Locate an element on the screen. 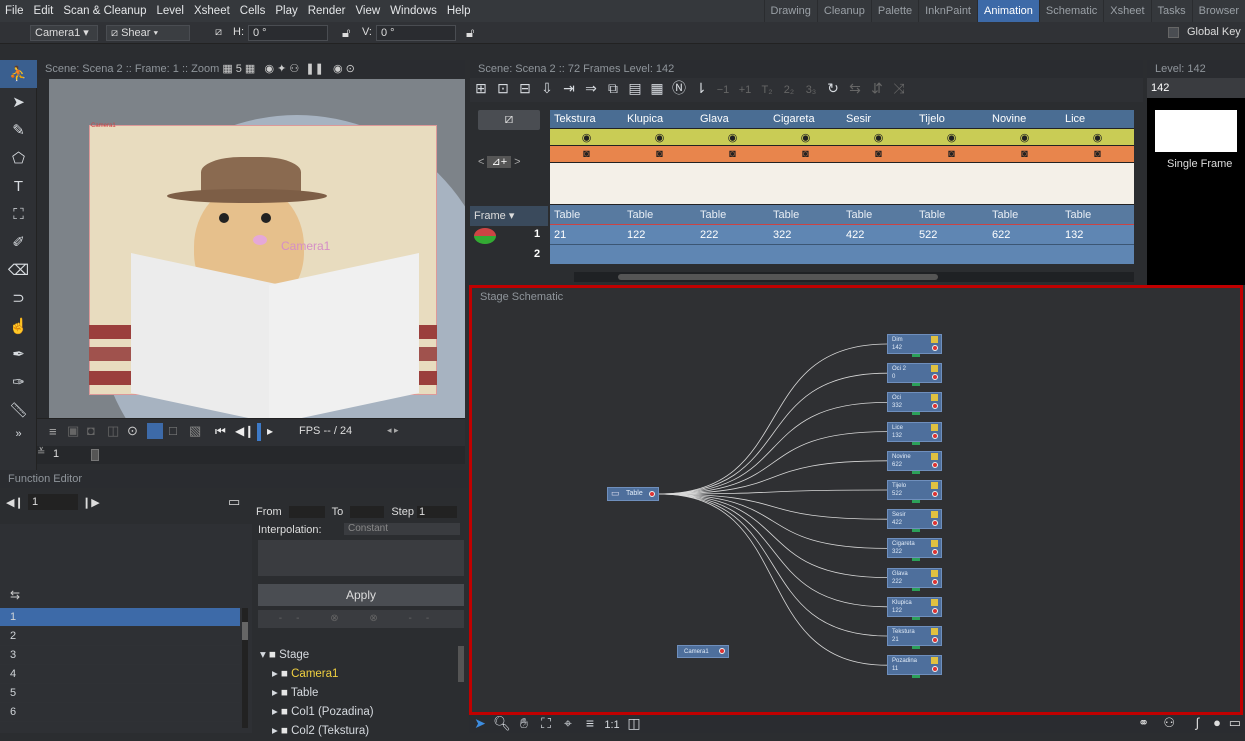 This screenshot has height=741, width=1245. step-field: 1 is located at coordinates (437, 512).